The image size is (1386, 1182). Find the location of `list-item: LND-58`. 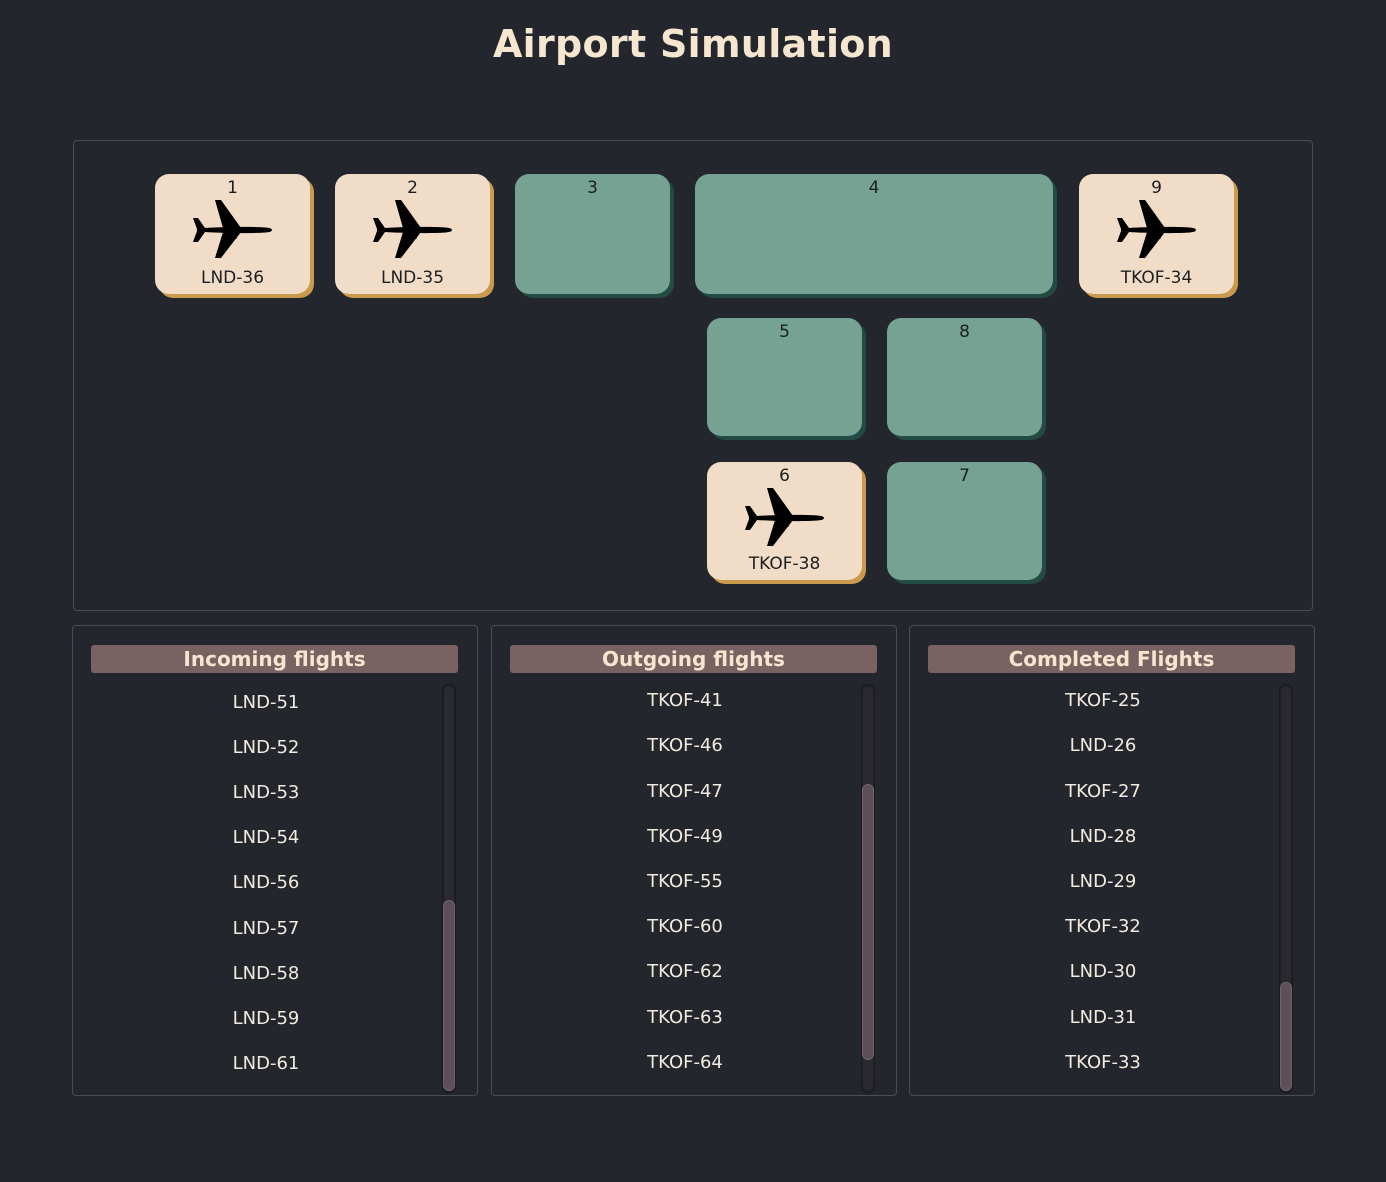

list-item: LND-58 is located at coordinates (266, 973).